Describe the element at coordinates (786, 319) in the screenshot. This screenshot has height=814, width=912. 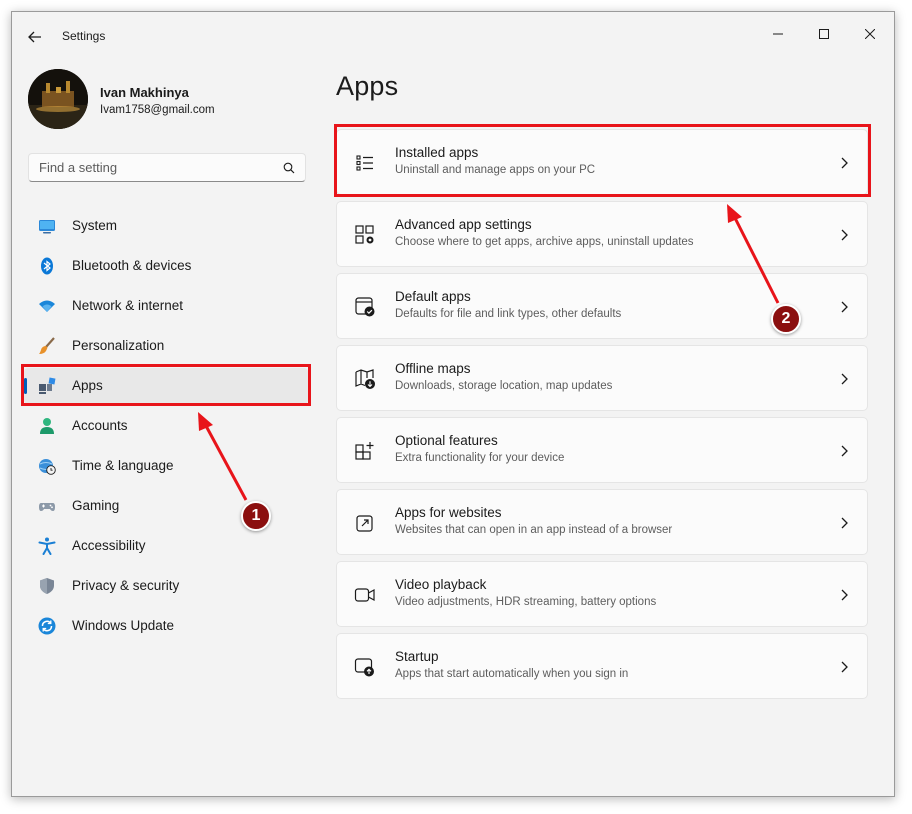
I see `step-2-badge: 2` at that location.